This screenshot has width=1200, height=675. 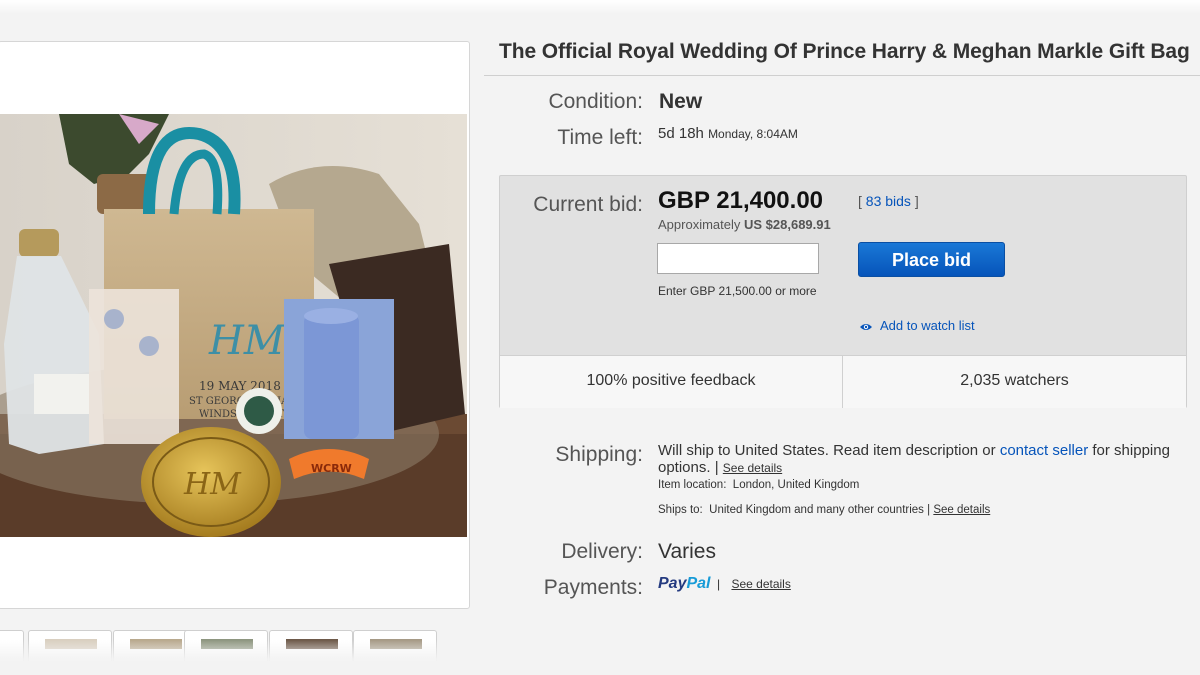 What do you see at coordinates (1014, 380) in the screenshot?
I see `watchers-count: 2,035 watchers` at bounding box center [1014, 380].